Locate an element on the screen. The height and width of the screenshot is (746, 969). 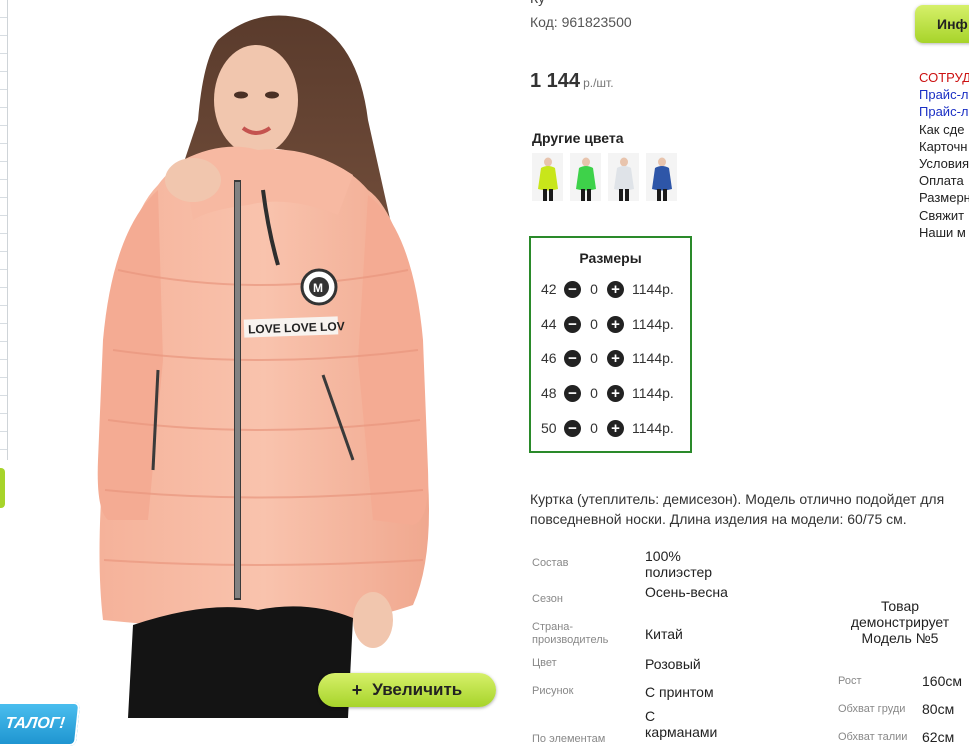
property-label: По элементам is located at coordinates (569, 739).